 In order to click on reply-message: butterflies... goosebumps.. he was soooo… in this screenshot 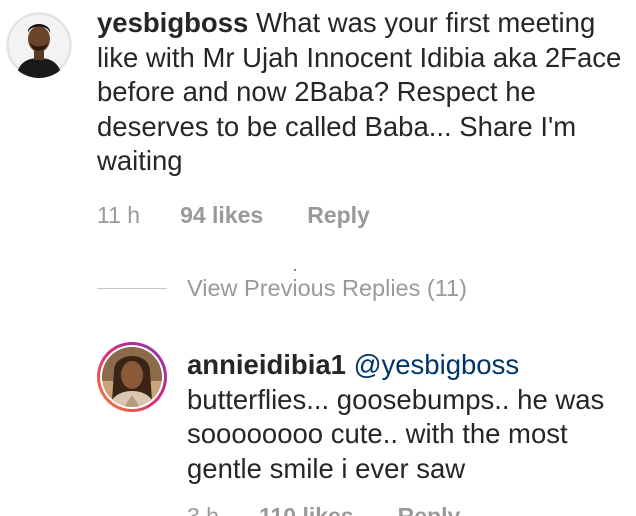, I will do `click(396, 433)`.